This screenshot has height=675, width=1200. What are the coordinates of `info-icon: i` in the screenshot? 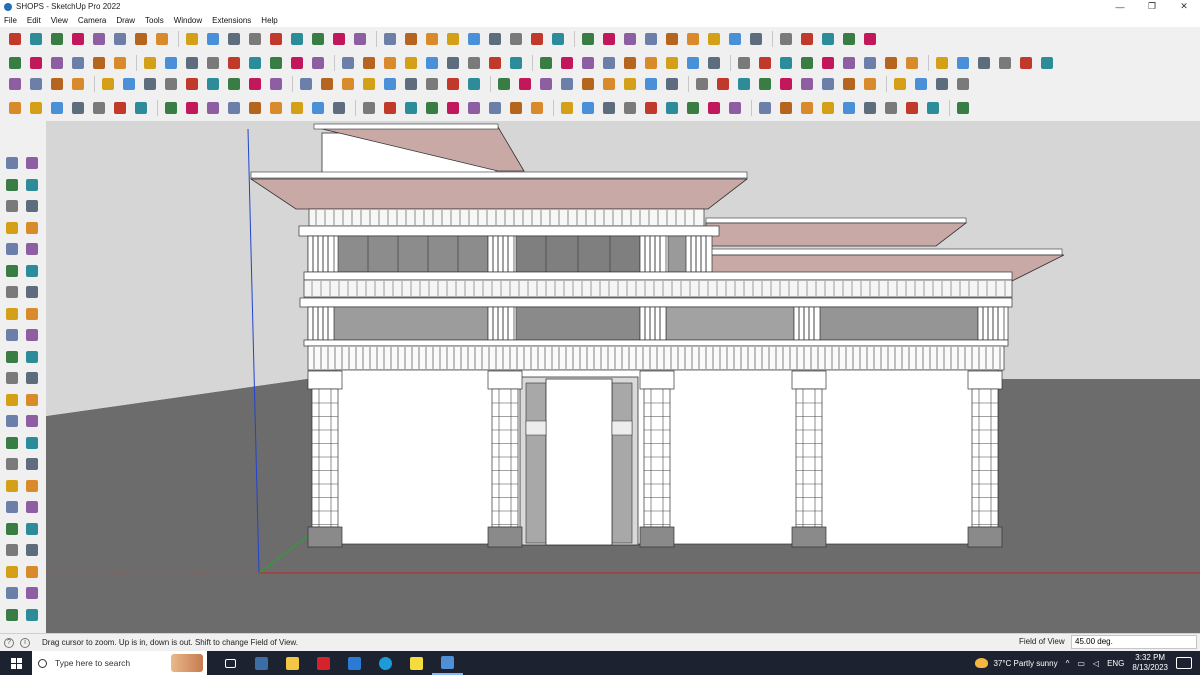 It's located at (25, 642).